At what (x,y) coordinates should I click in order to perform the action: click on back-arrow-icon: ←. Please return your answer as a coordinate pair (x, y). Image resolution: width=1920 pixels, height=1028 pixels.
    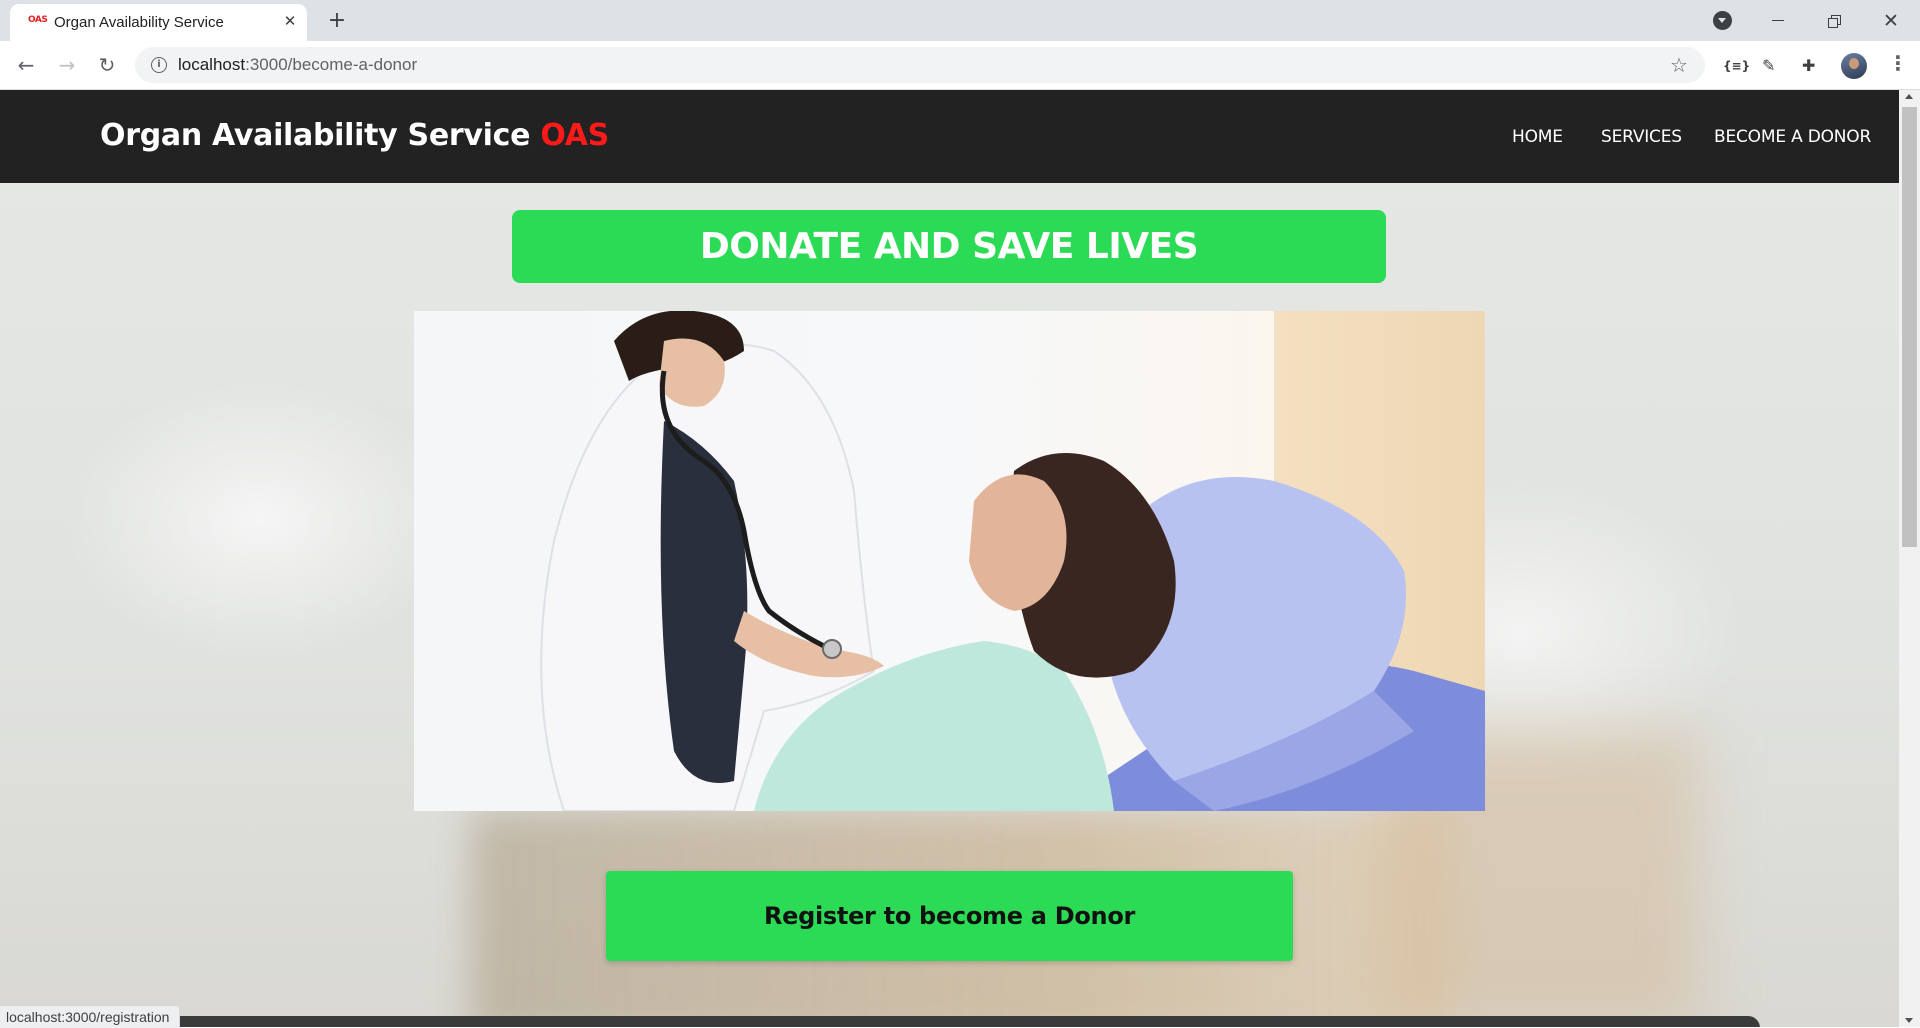
    Looking at the image, I should click on (26, 65).